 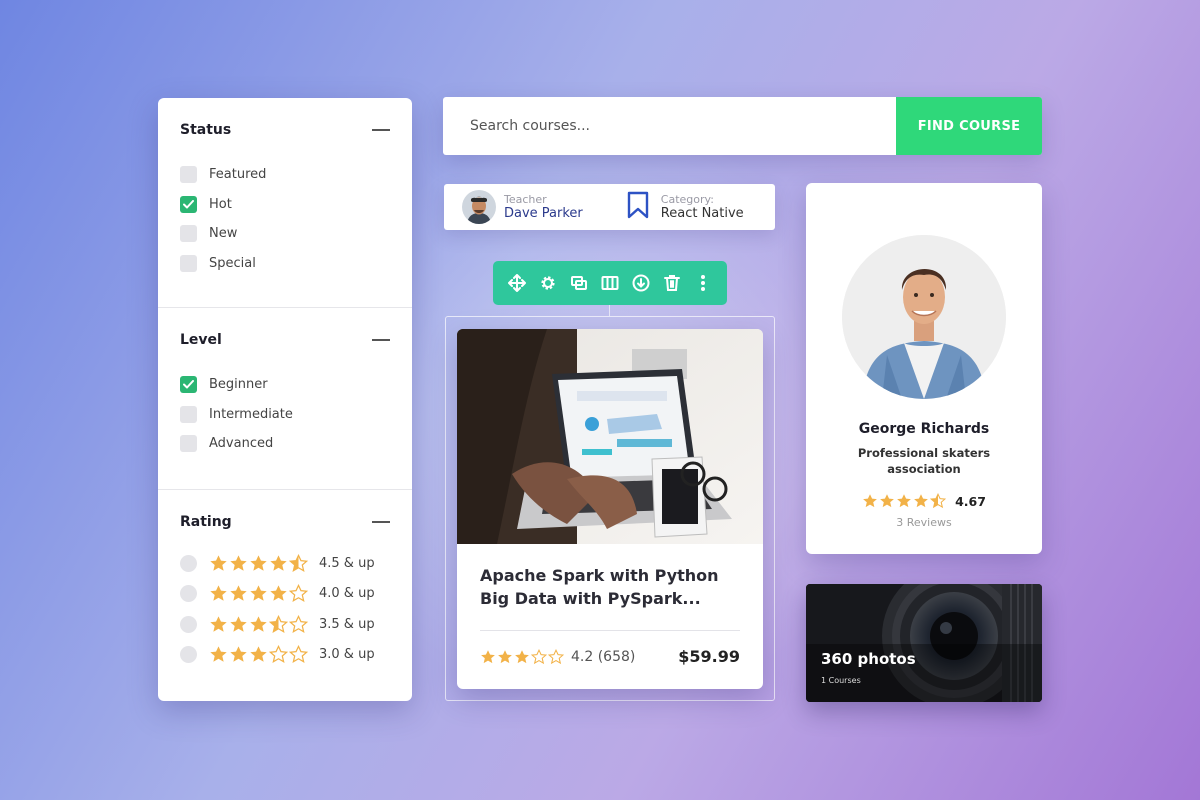 I want to click on status-title: Status, so click(x=206, y=130).